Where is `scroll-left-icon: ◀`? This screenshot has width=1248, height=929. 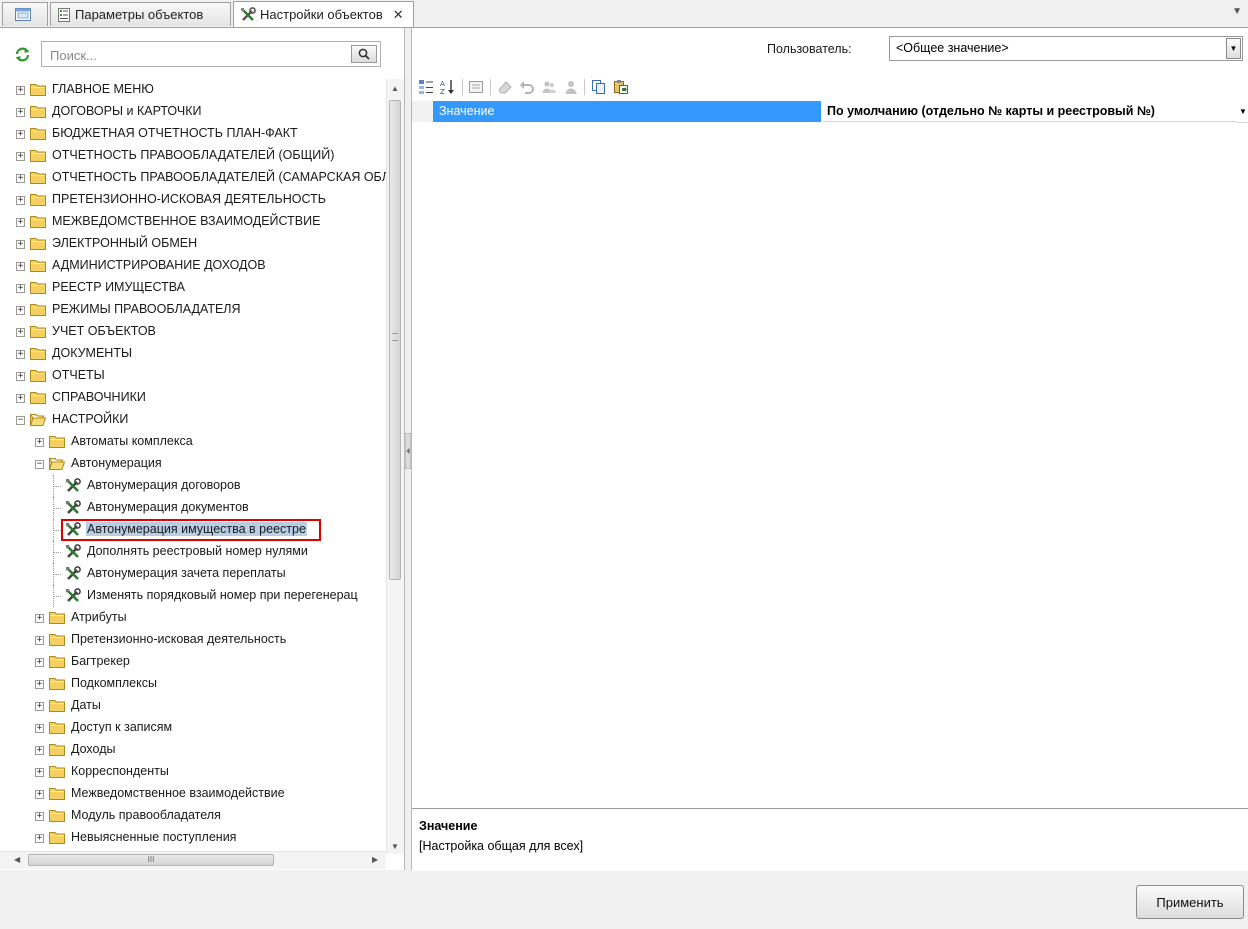 scroll-left-icon: ◀ is located at coordinates (17, 859).